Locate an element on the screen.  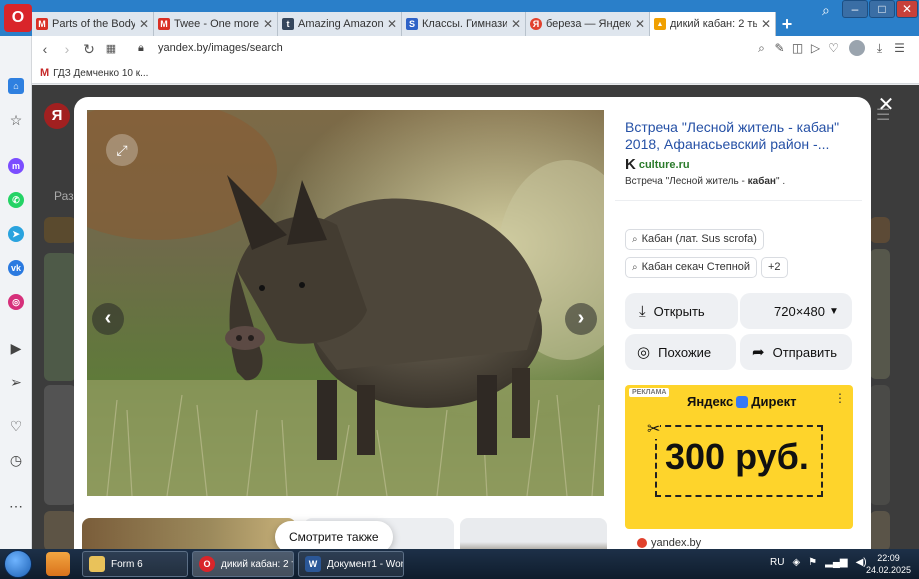
more-icon: ⋯ is located at coordinates (16, 506).